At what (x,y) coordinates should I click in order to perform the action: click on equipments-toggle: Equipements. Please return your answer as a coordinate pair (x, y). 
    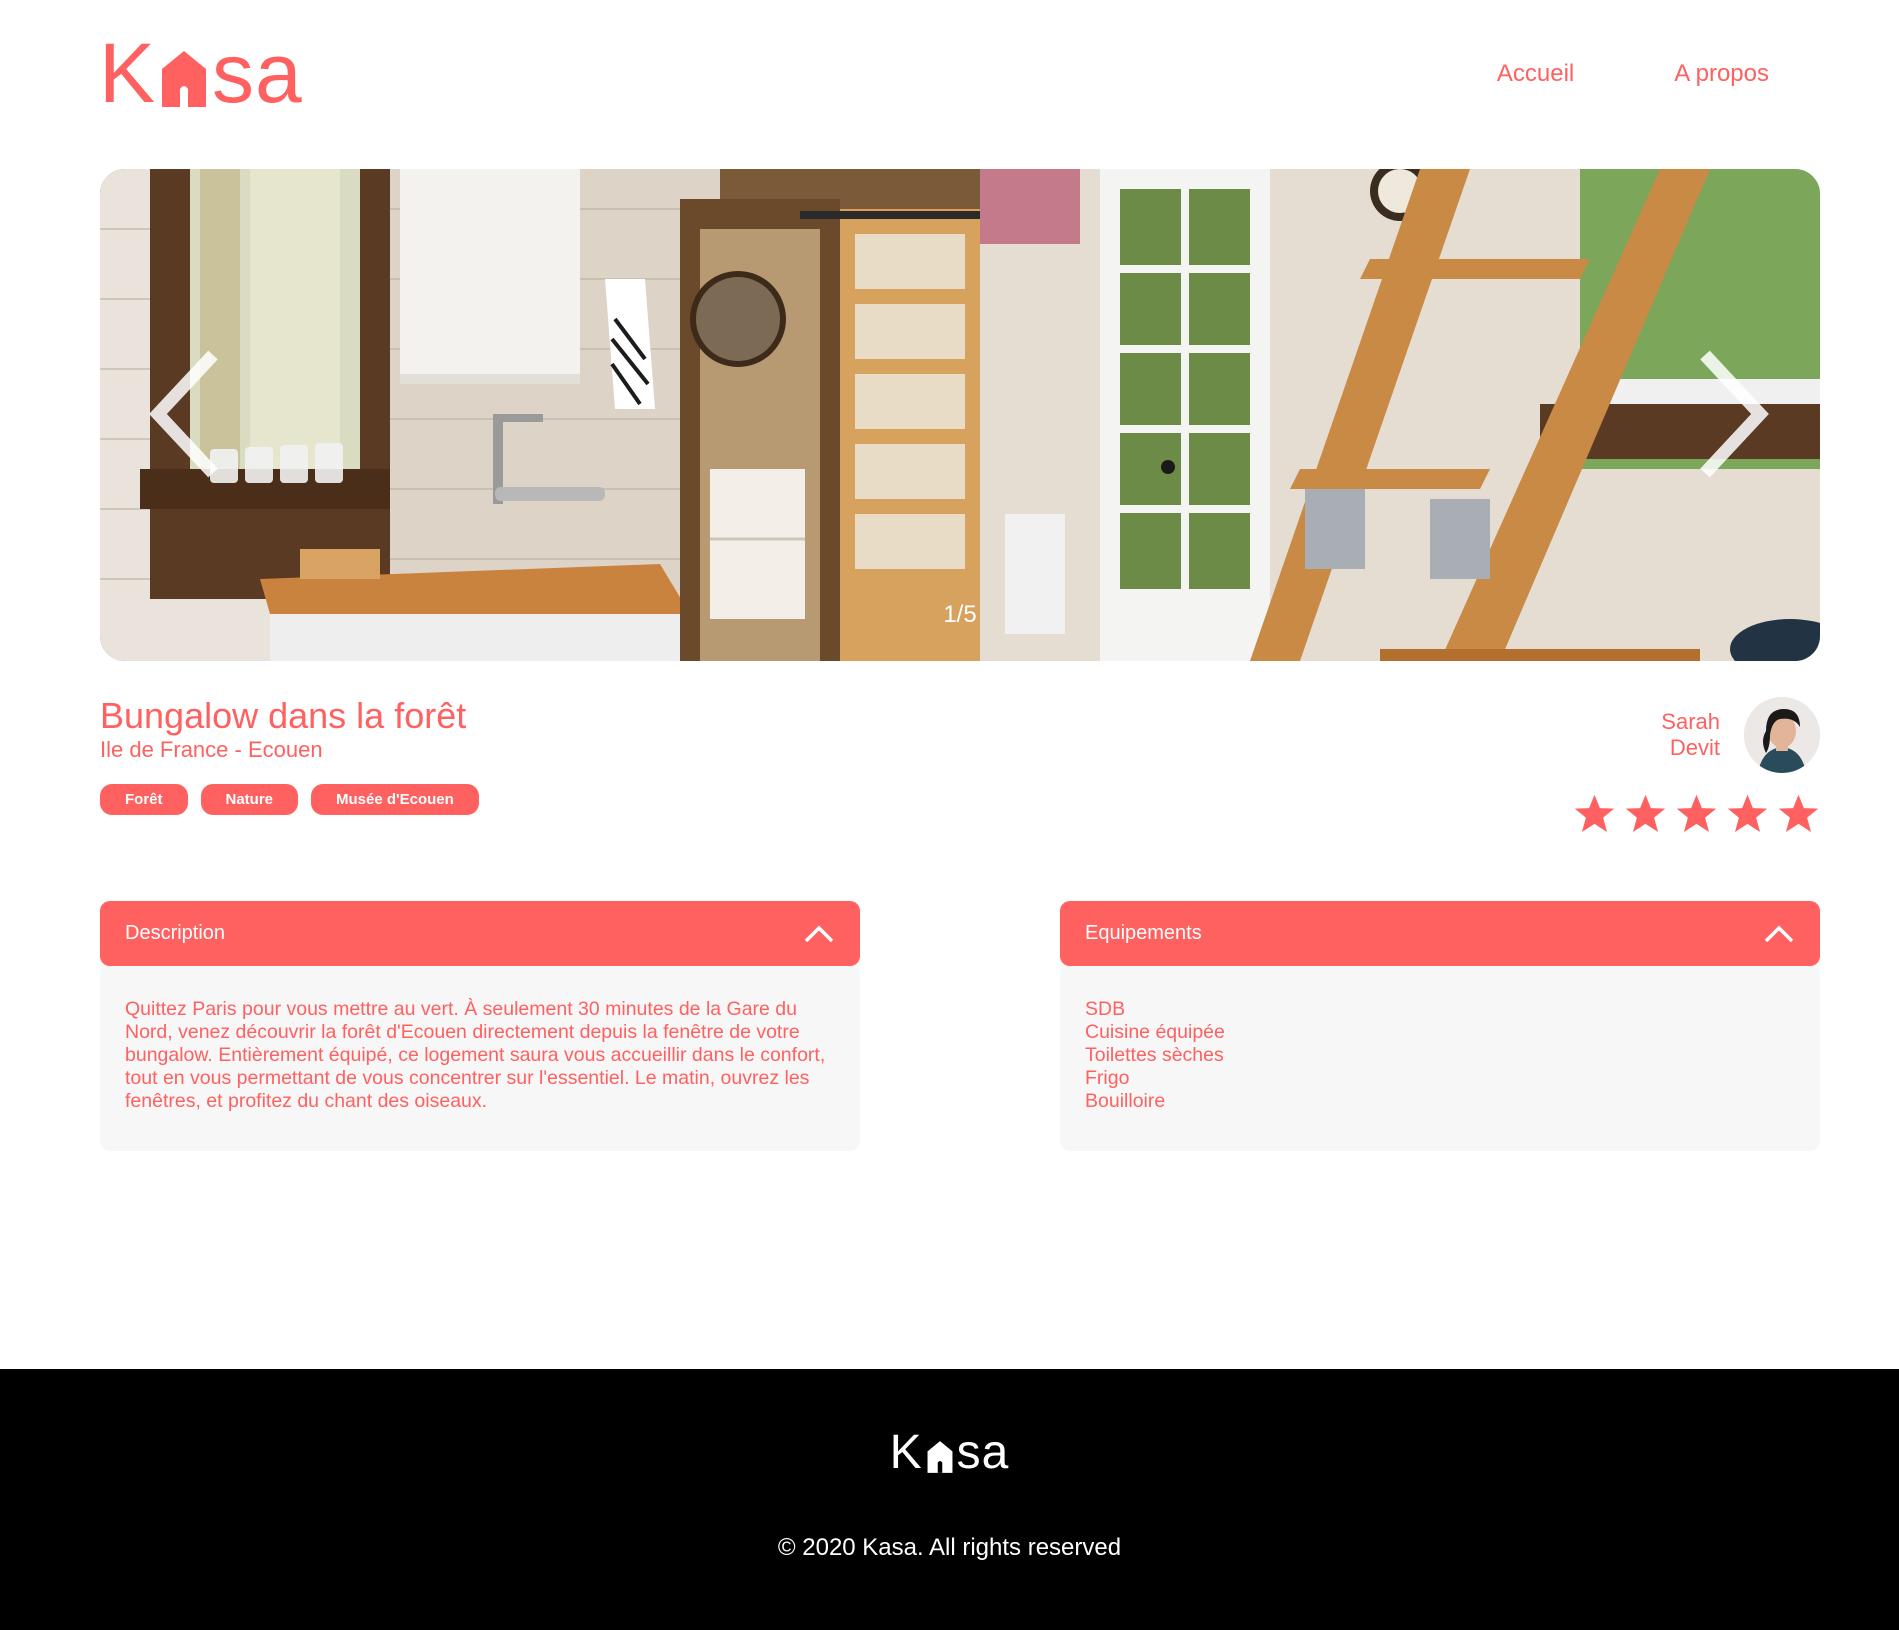
    Looking at the image, I should click on (1440, 933).